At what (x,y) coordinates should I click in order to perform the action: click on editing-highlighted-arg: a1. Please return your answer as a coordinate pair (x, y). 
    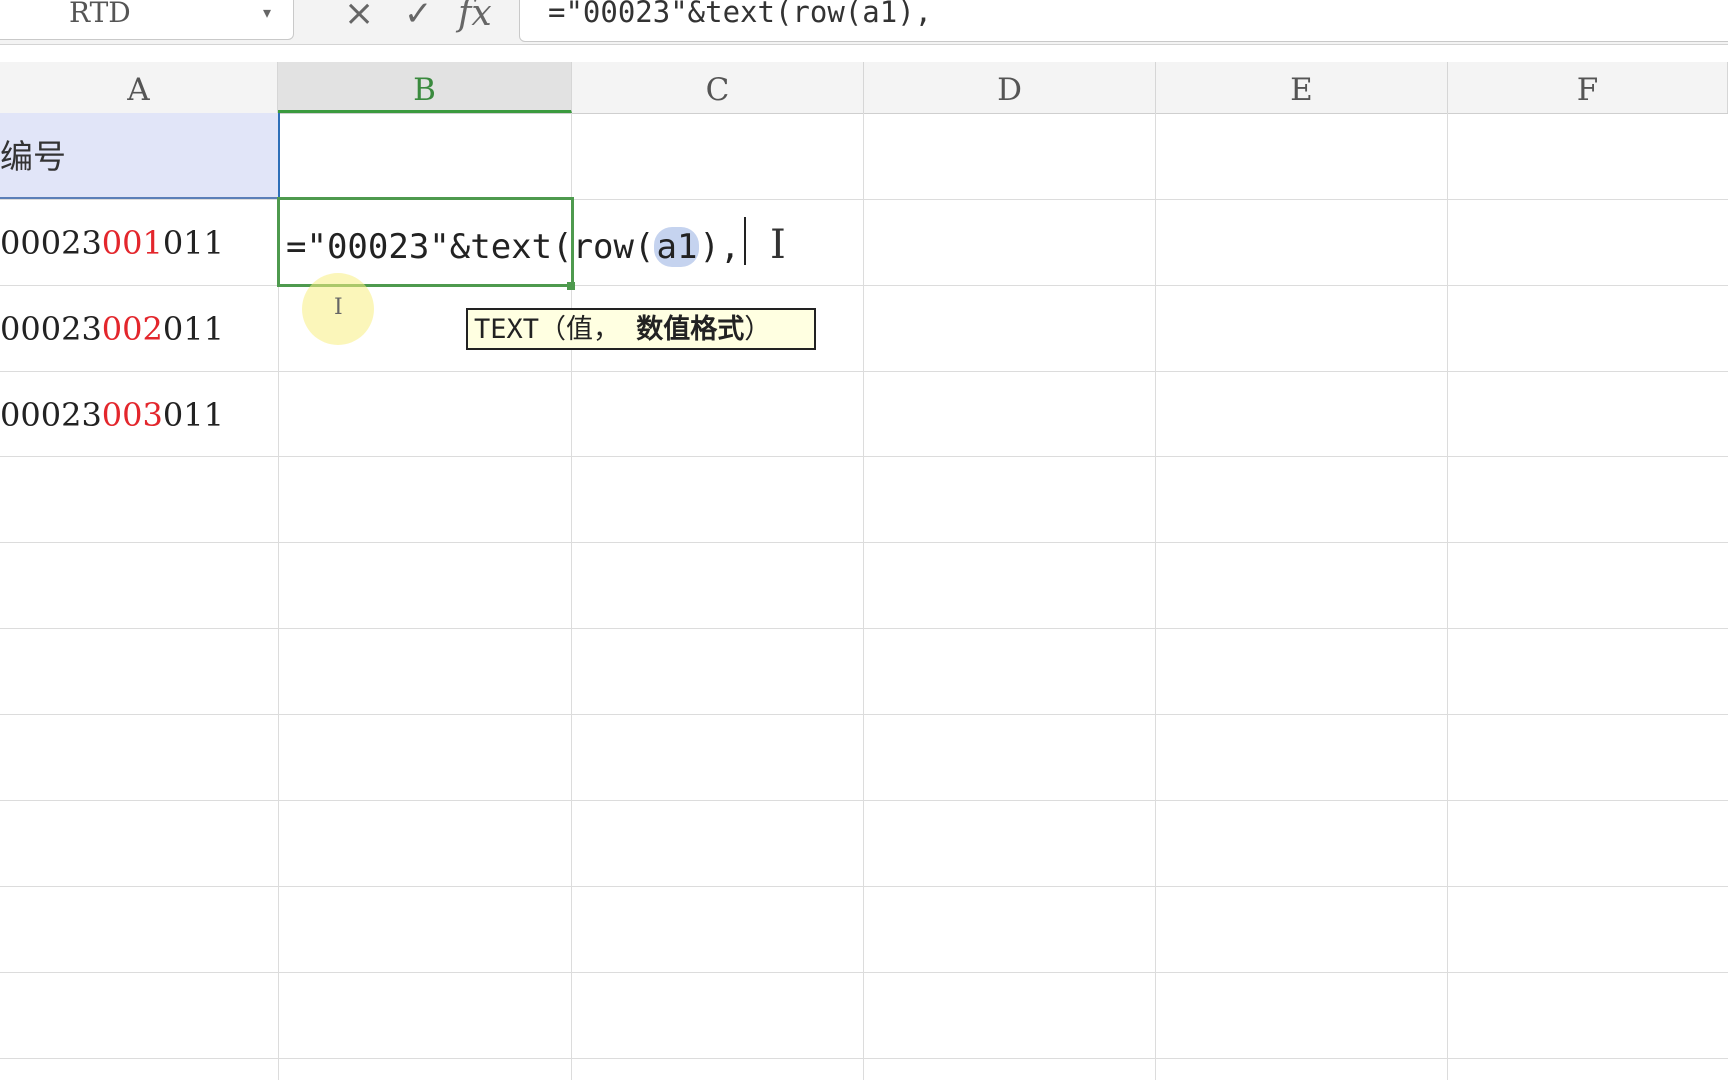
    Looking at the image, I should click on (677, 247).